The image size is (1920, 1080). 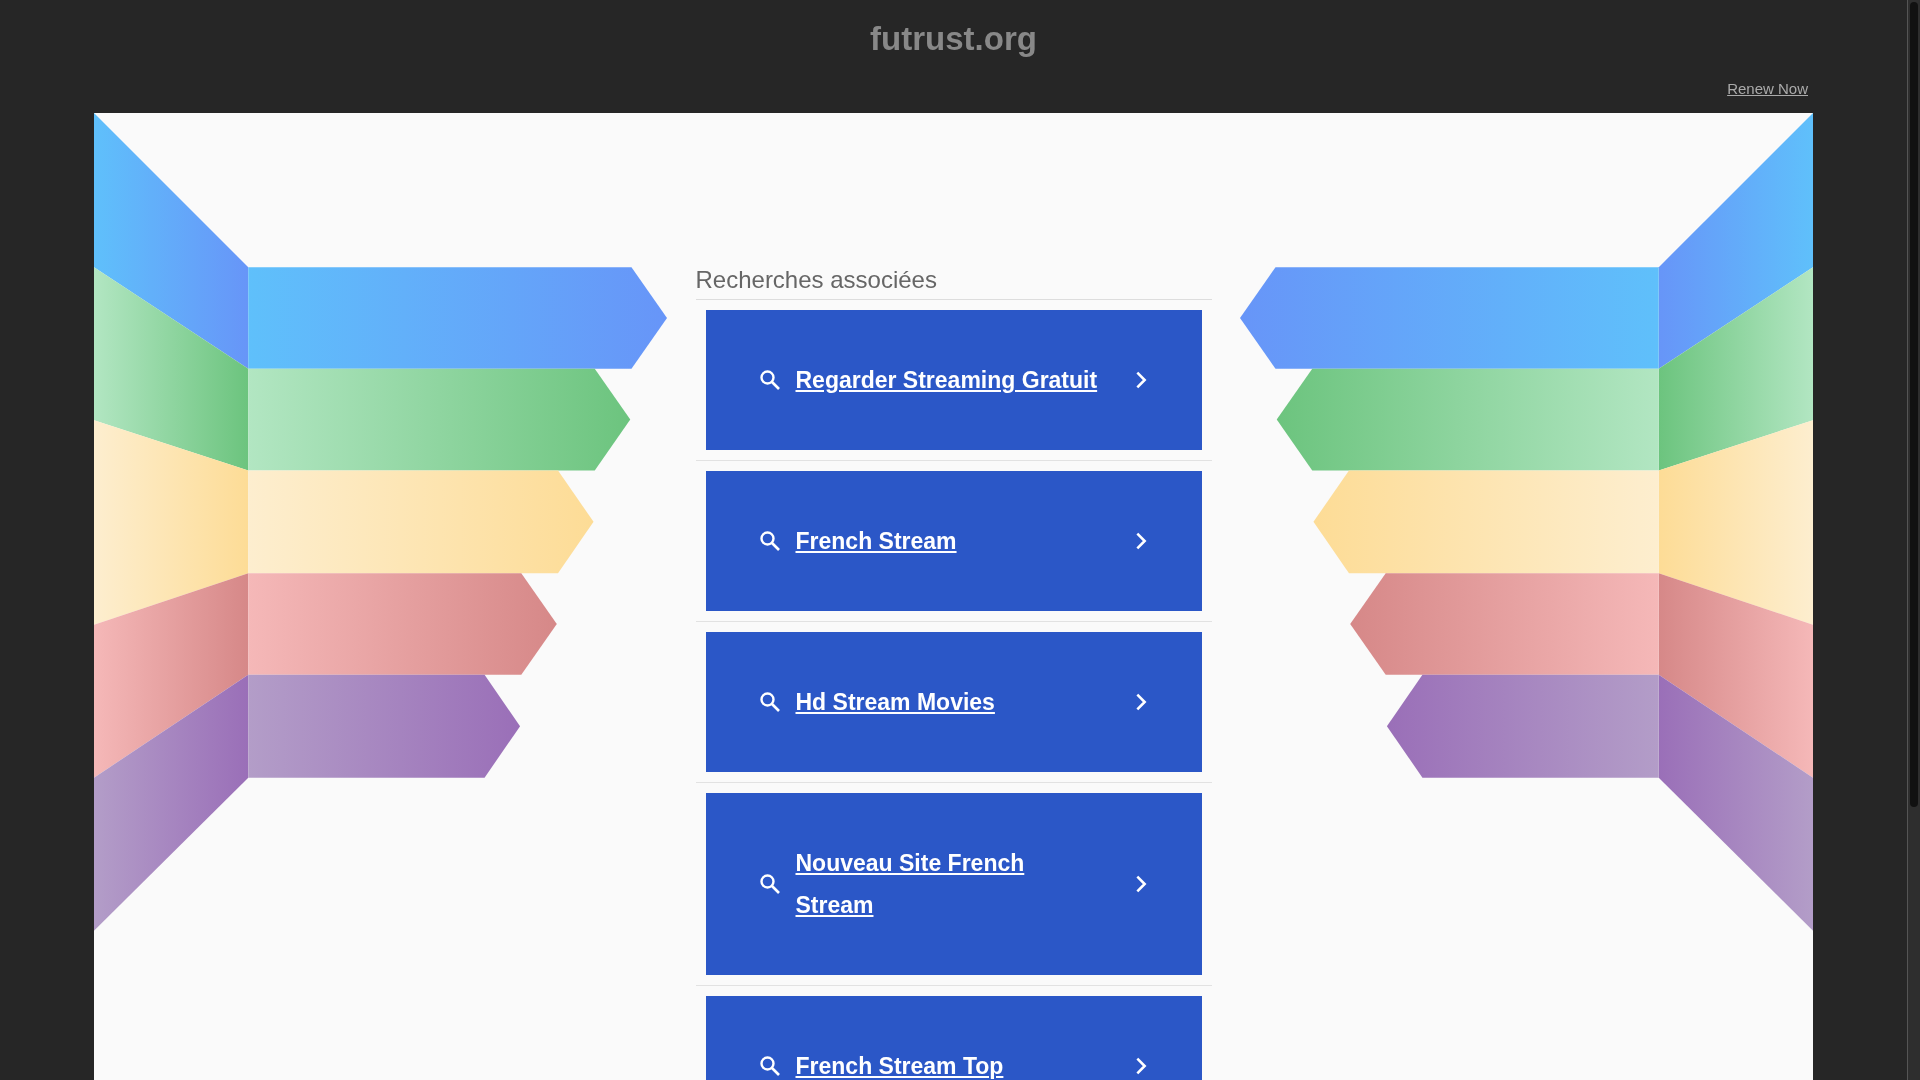 What do you see at coordinates (953, 884) in the screenshot?
I see `search-link-button: Nouveau Site French Stream` at bounding box center [953, 884].